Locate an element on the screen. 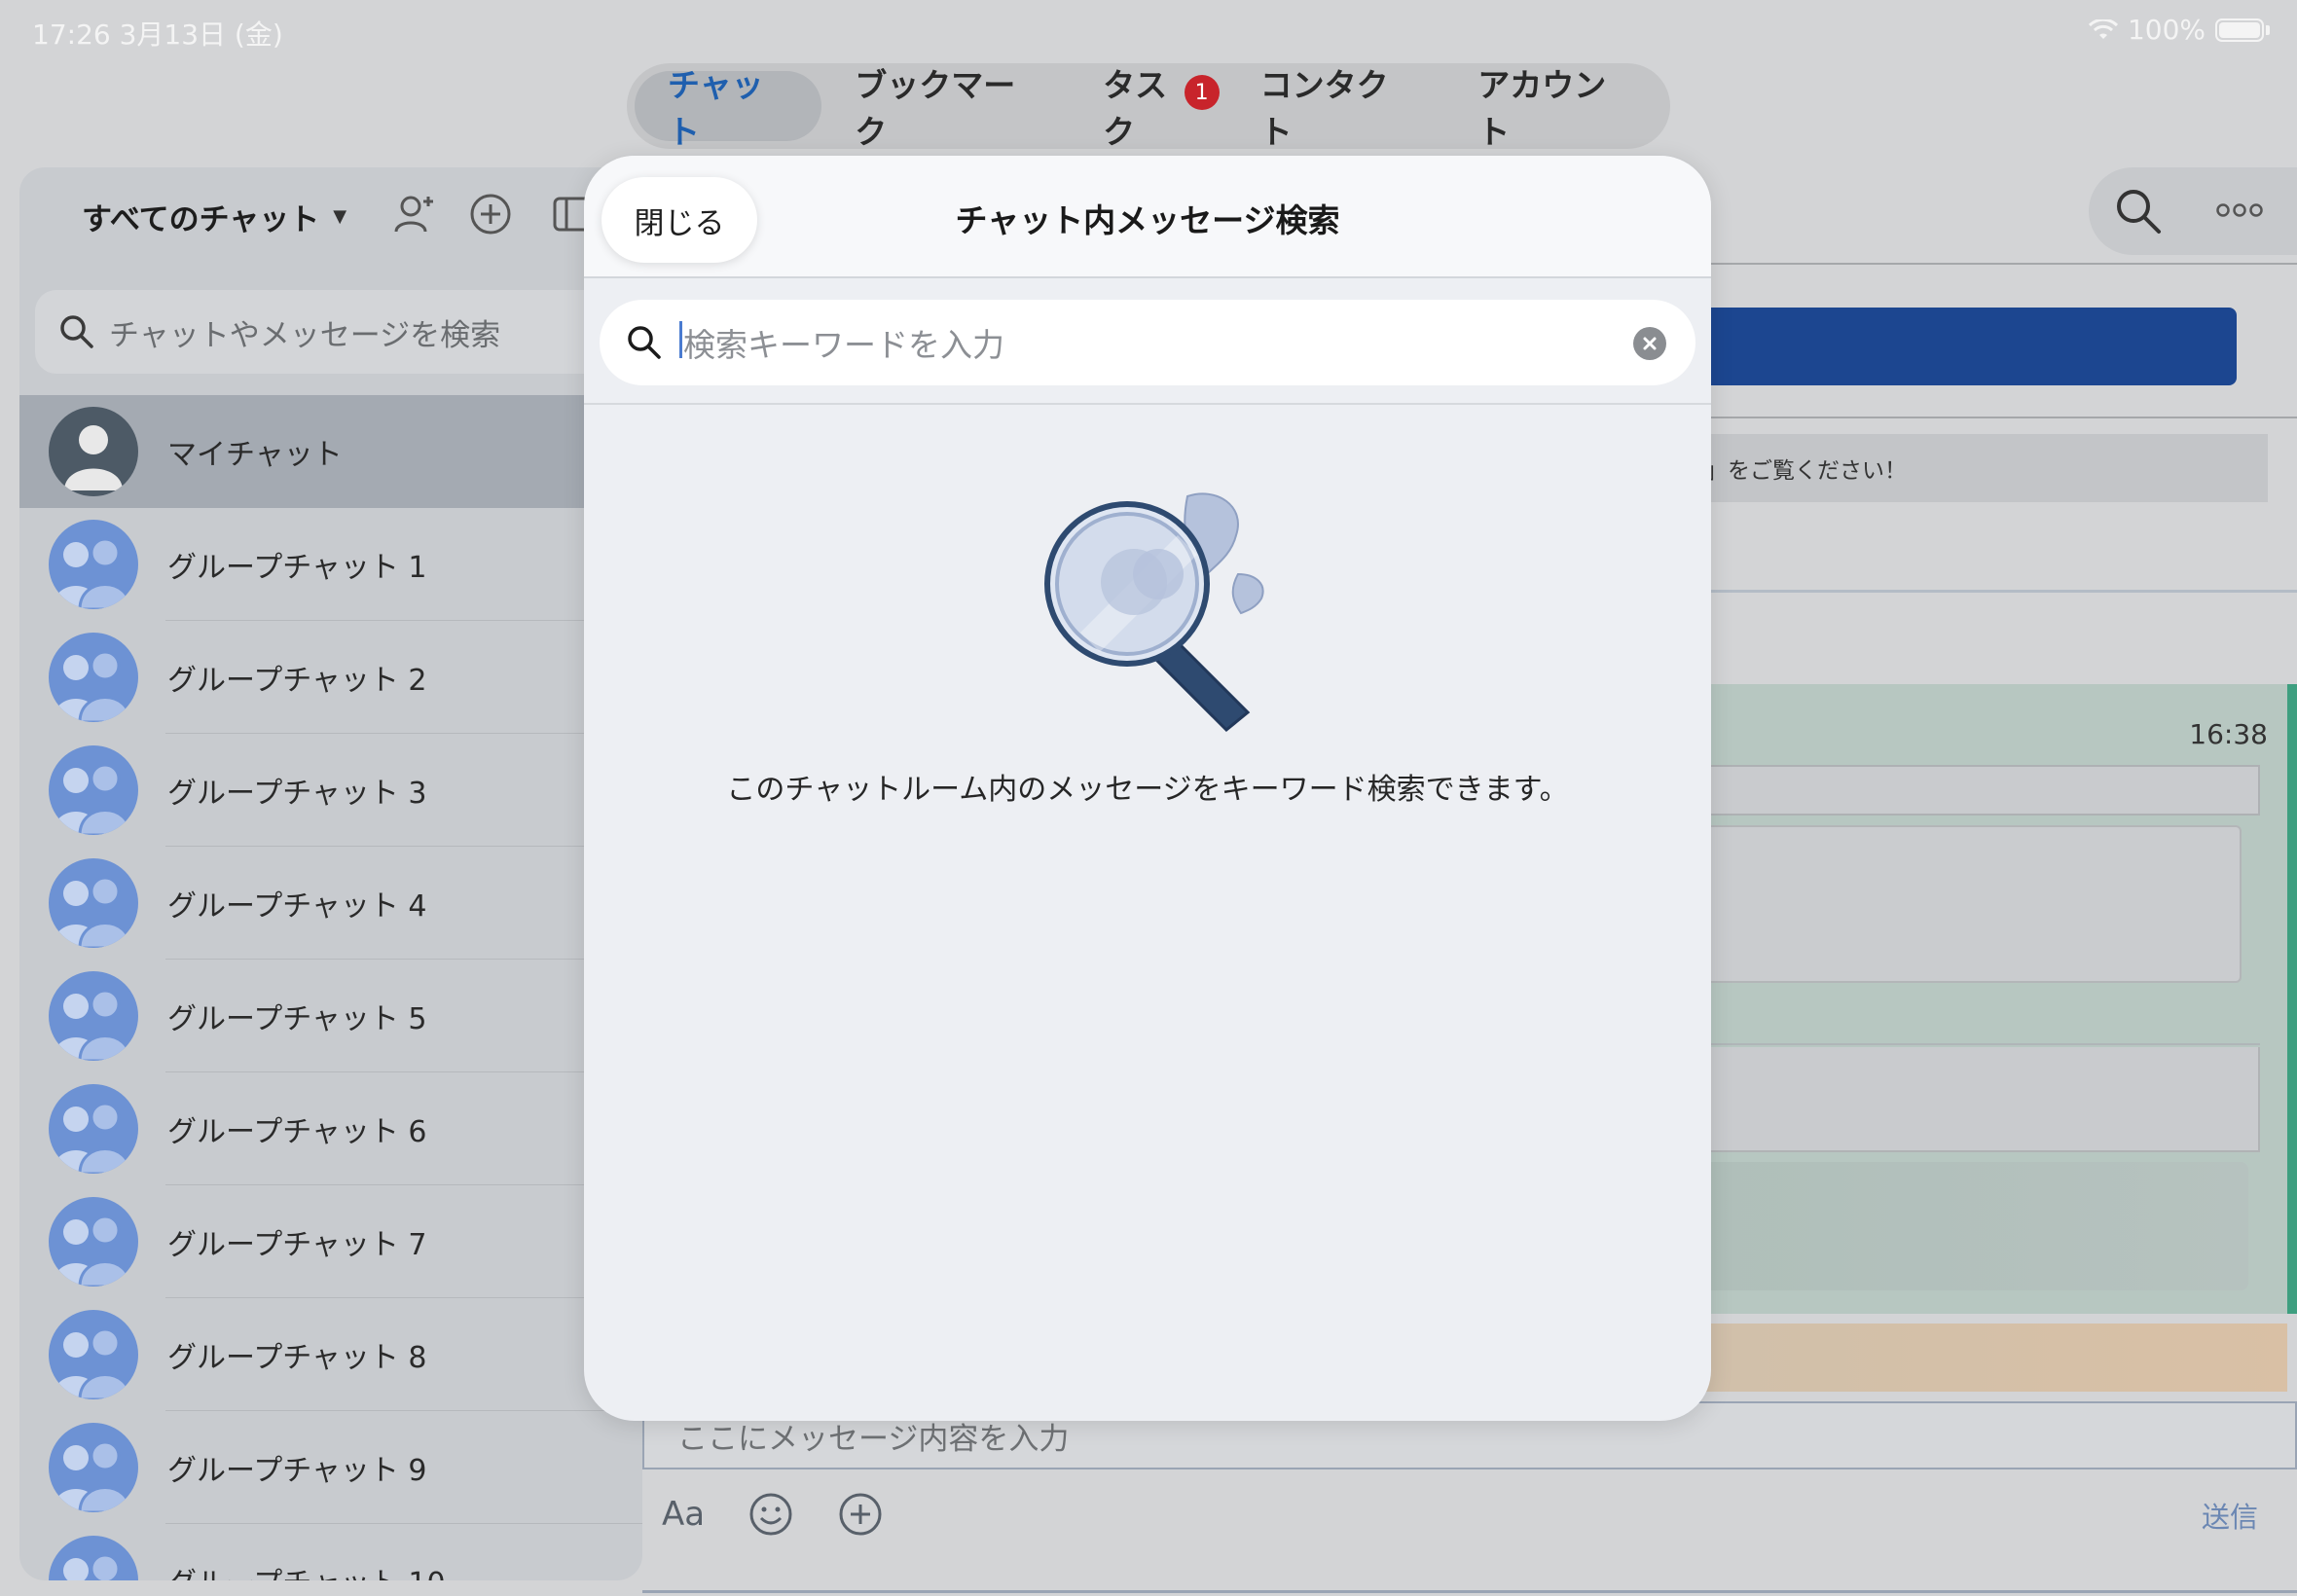 The image size is (2297, 1596). chat-list-item: マイチャット is located at coordinates (330, 451).